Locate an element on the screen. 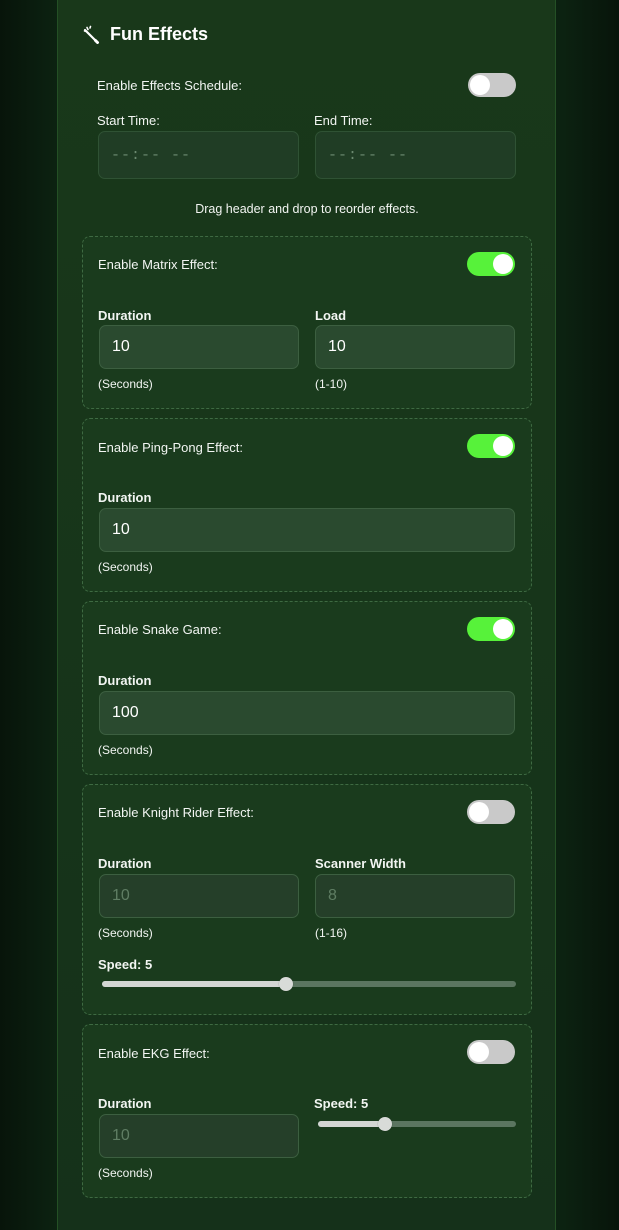 This screenshot has width=619, height=1230. matrix-duration-input: 10 is located at coordinates (199, 347).